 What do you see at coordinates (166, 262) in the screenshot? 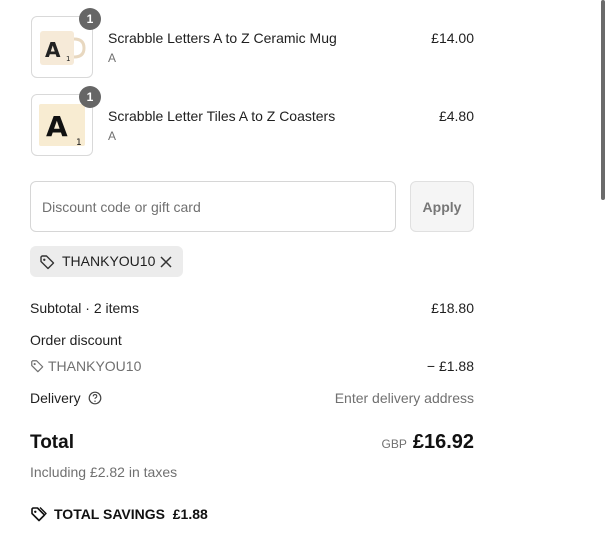
I see `close-icon` at bounding box center [166, 262].